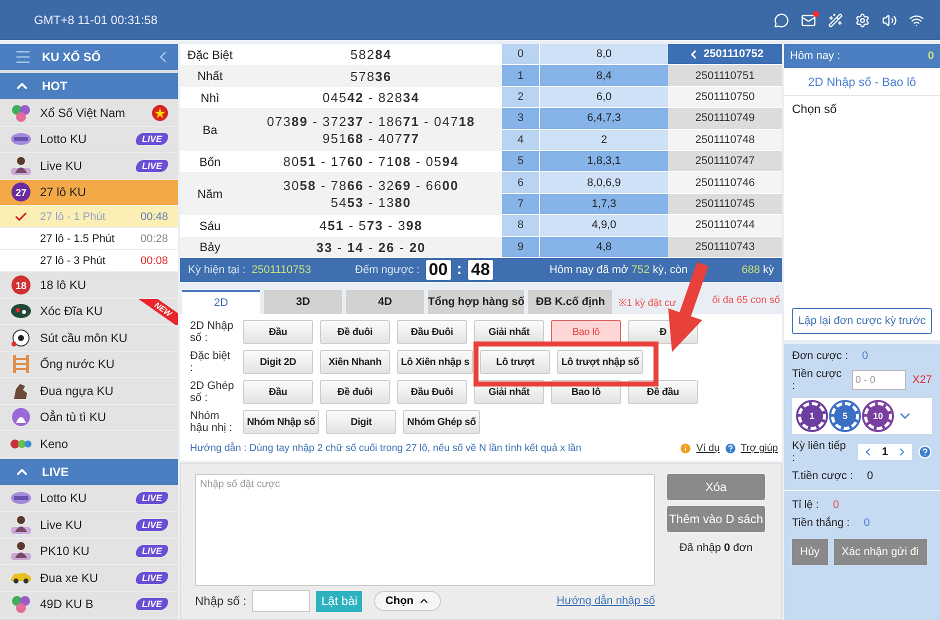  What do you see at coordinates (805, 505) in the screenshot?
I see `stat-label: Tỉ lệ :` at bounding box center [805, 505].